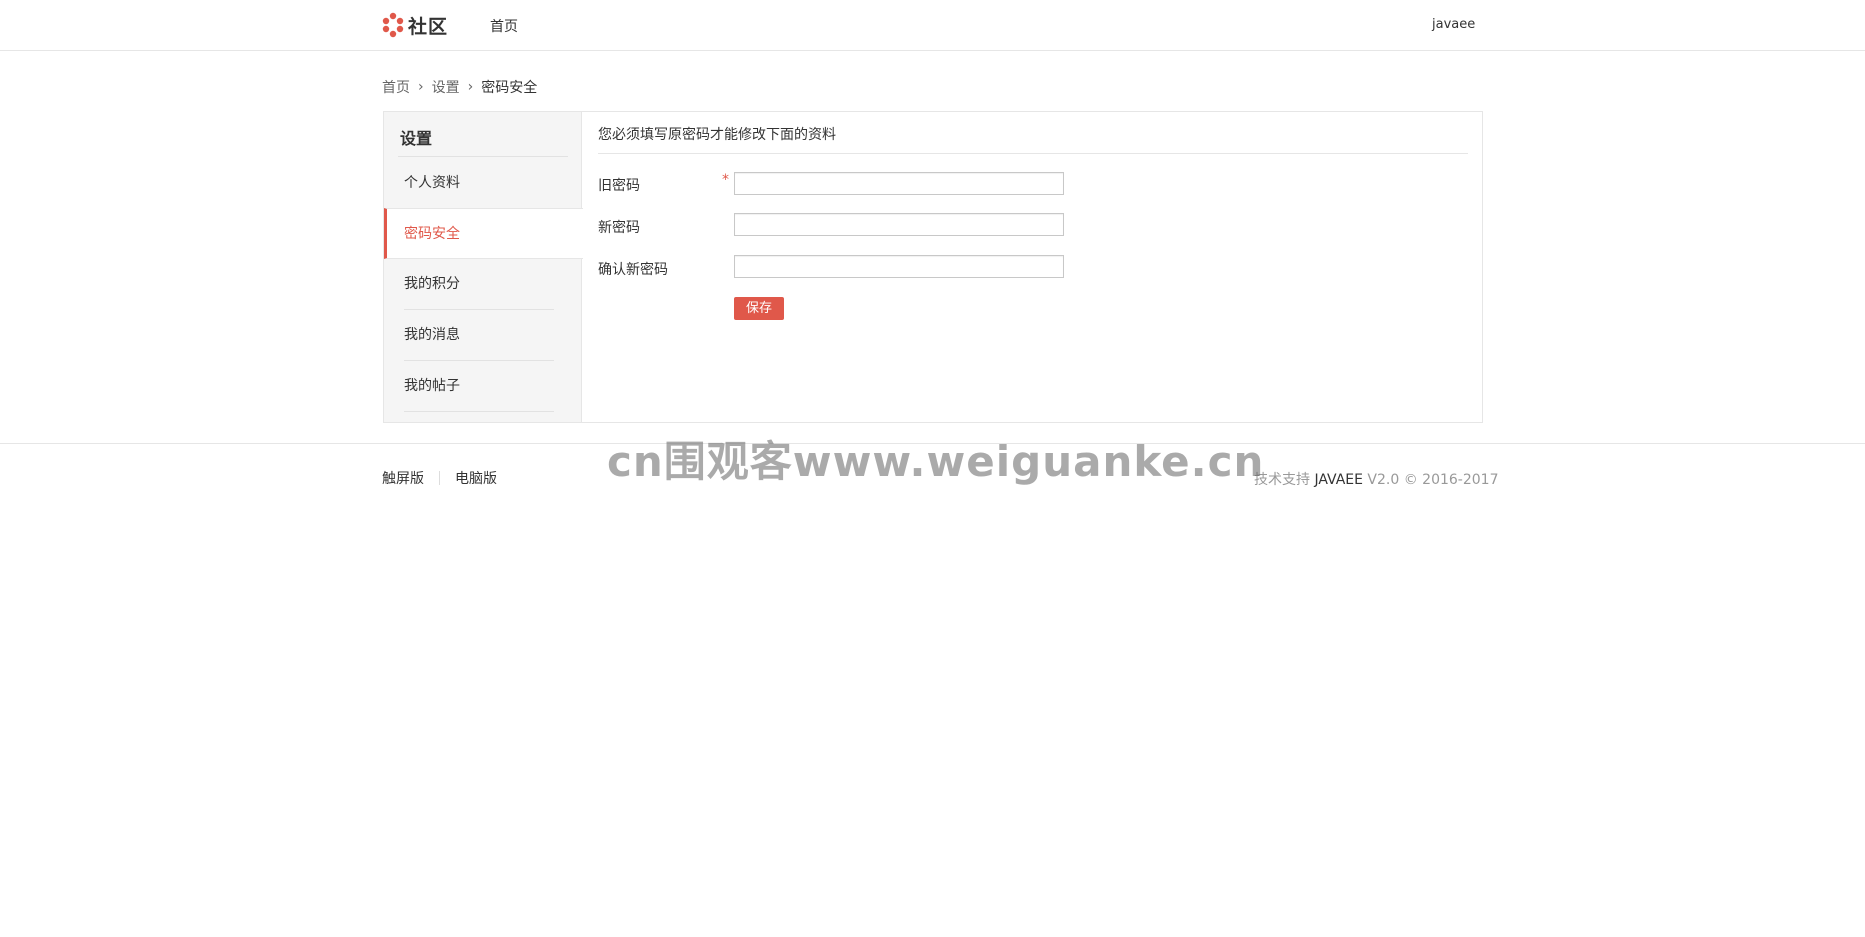 The image size is (1865, 937). Describe the element at coordinates (633, 270) in the screenshot. I see `confirm-password-label: 确认新密码` at that location.